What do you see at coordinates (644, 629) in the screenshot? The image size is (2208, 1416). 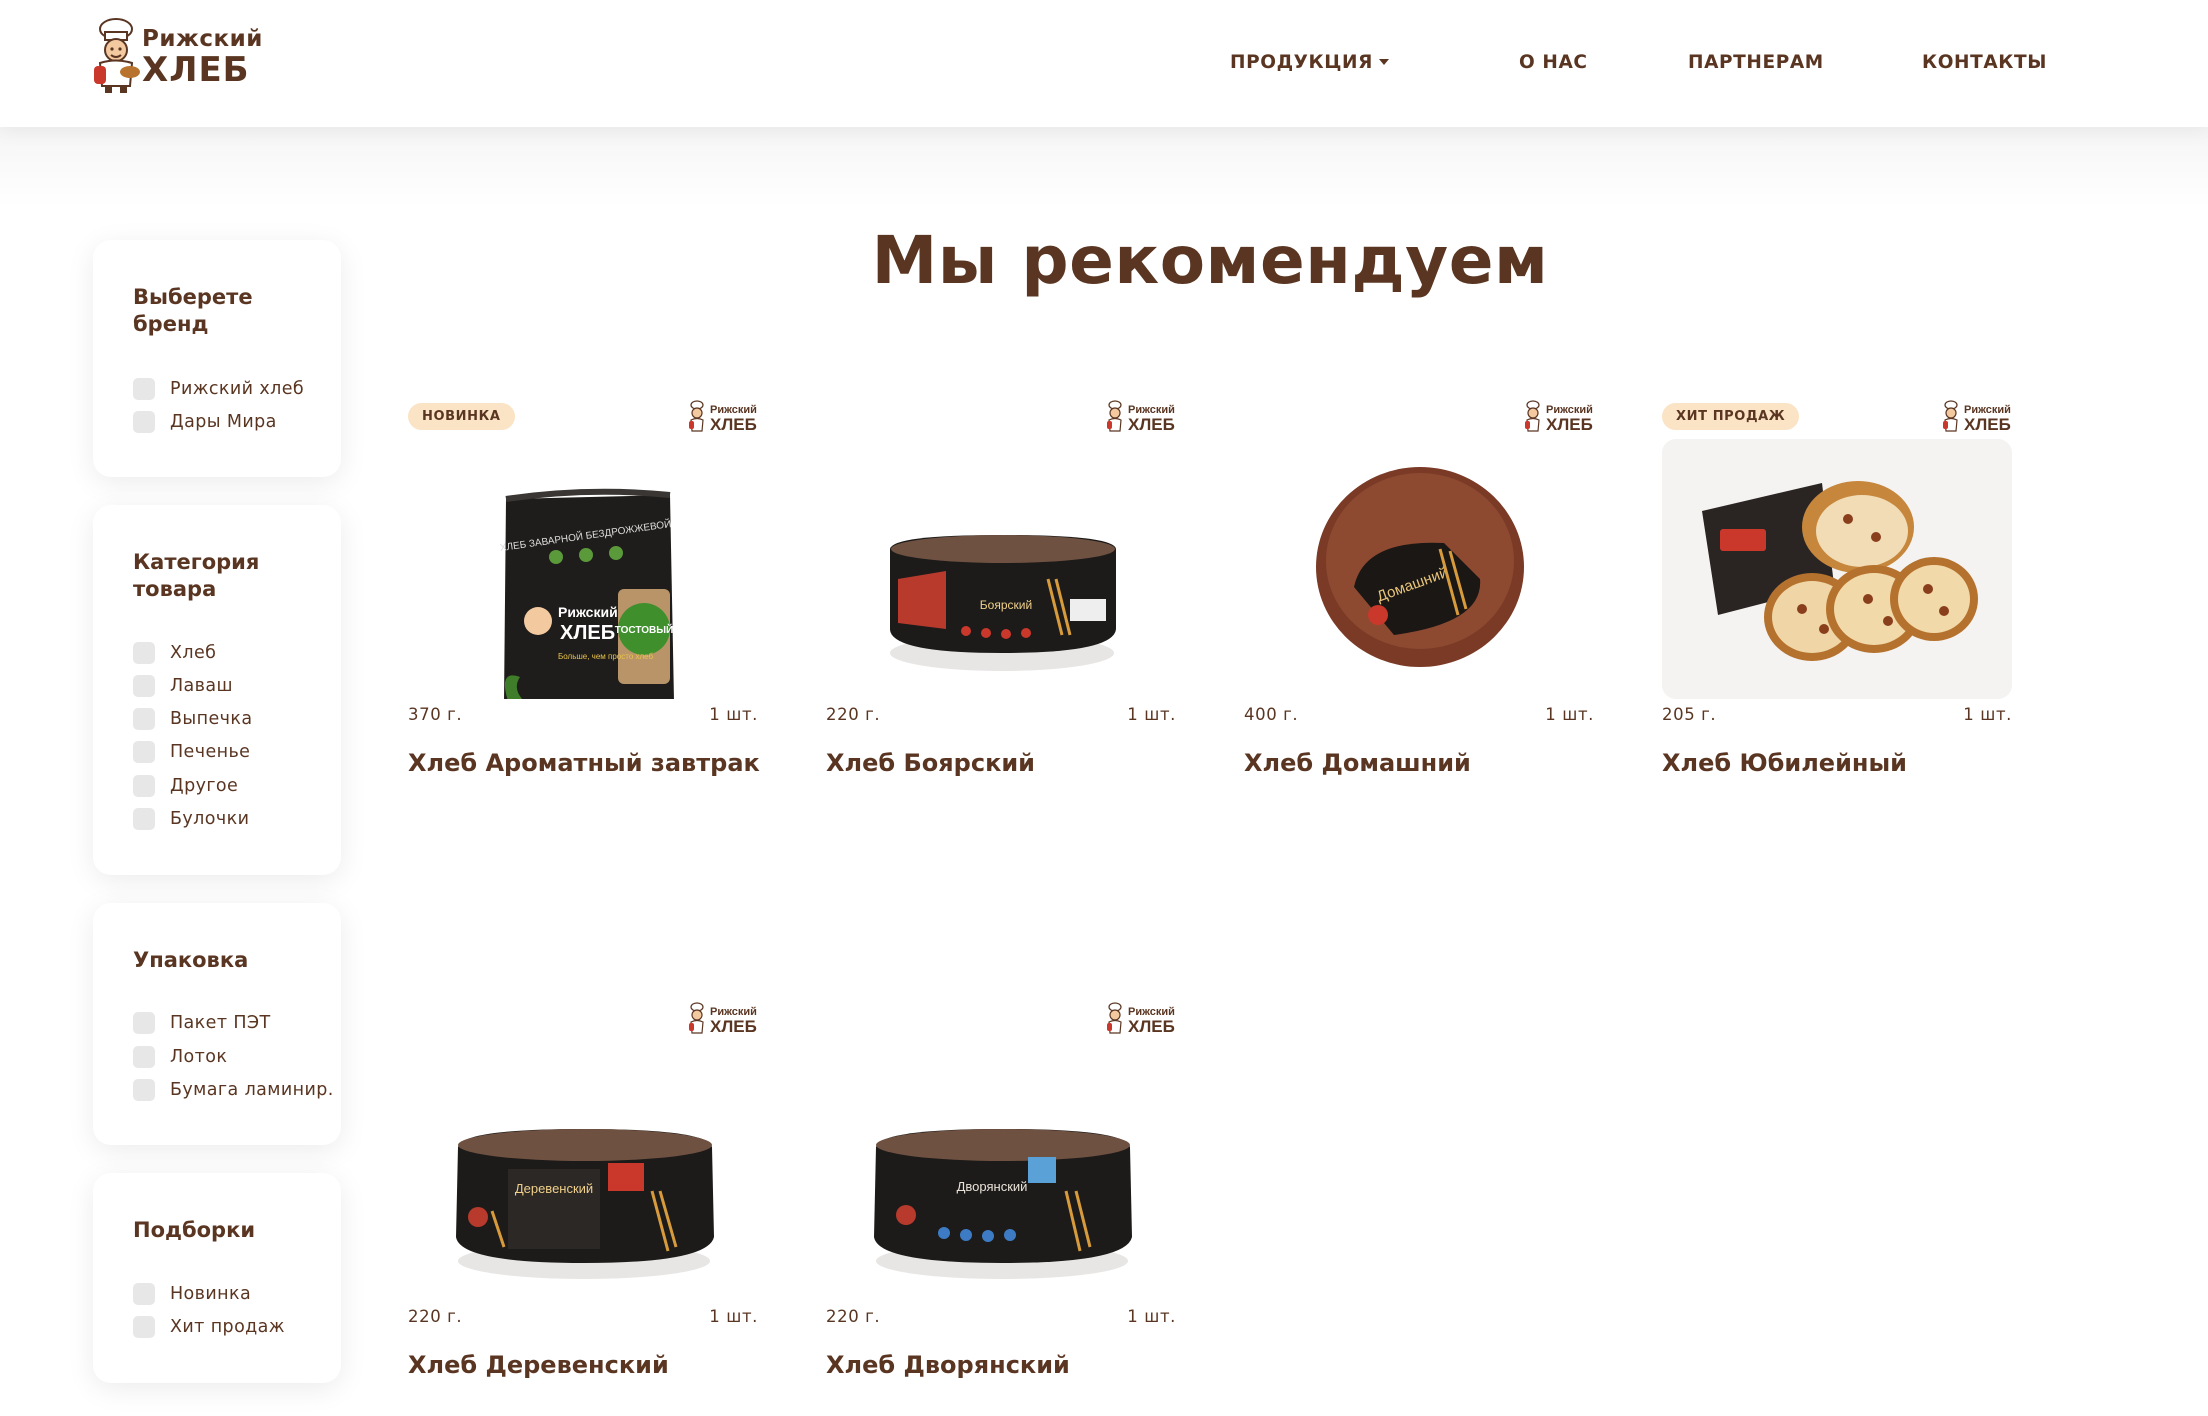 I see `pack-label: ТОСТОВЫЙ` at bounding box center [644, 629].